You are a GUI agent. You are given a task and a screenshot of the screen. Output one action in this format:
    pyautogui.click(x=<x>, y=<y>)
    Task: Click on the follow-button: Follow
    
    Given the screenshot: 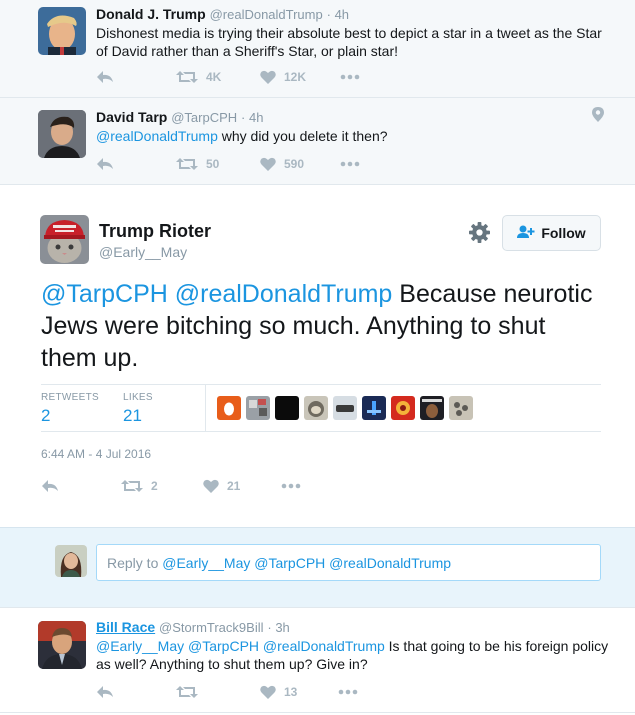 What is the action you would take?
    pyautogui.click(x=551, y=233)
    